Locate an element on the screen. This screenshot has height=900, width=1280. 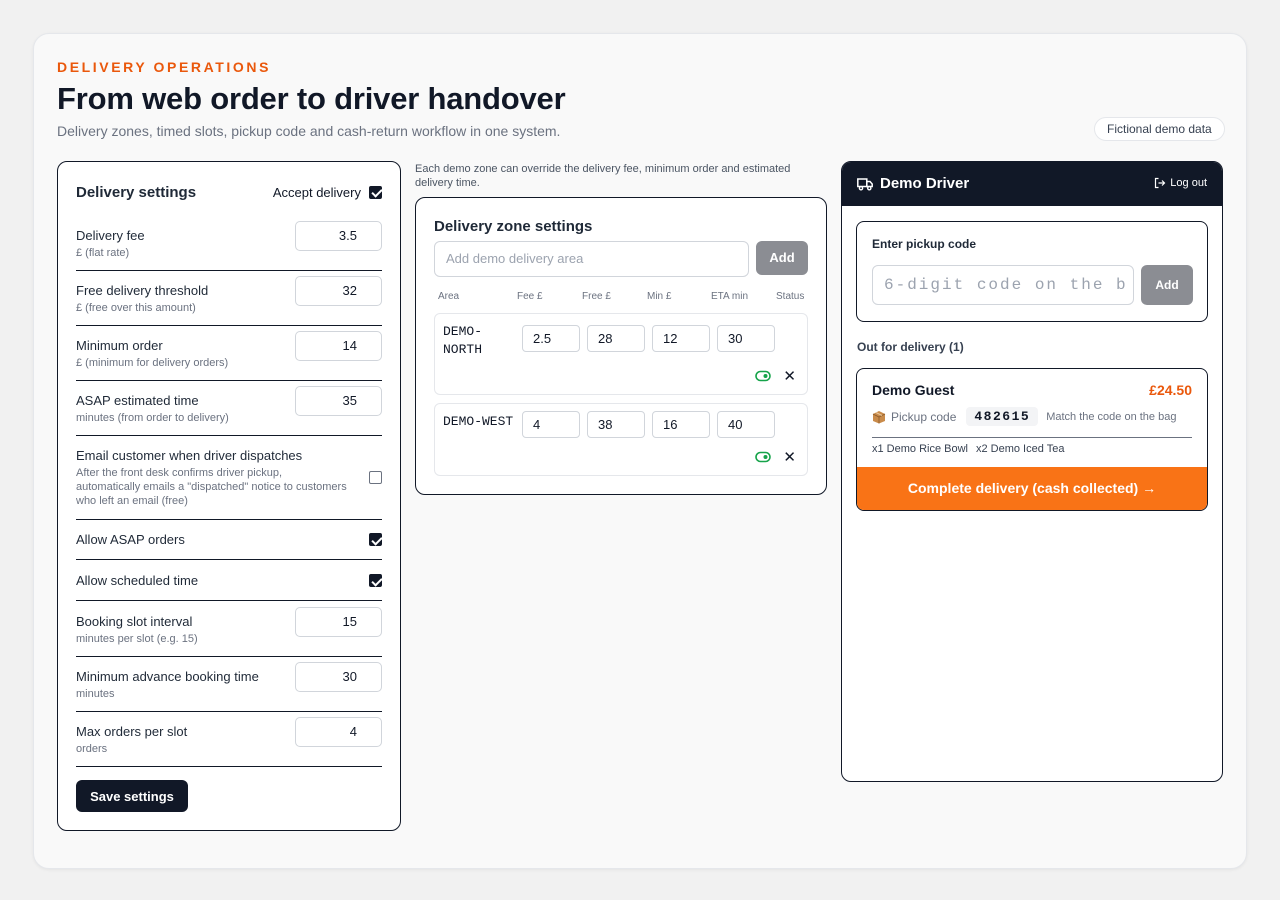
order-items: x1 Demo Rice Bowl x2 Demo Iced Tea is located at coordinates (968, 449).